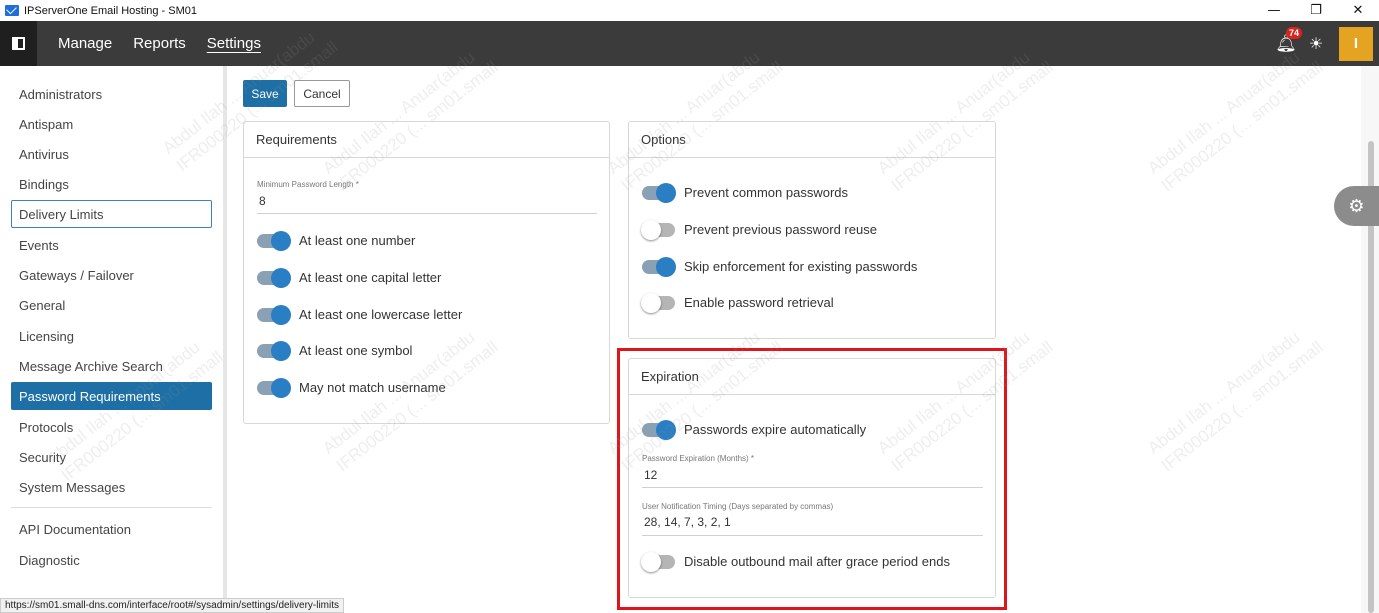 This screenshot has height=613, width=1379. Describe the element at coordinates (689, 10) in the screenshot. I see `window-titlebar: IPServerOne Email Hosting - SM01 — ❐ ✕` at that location.